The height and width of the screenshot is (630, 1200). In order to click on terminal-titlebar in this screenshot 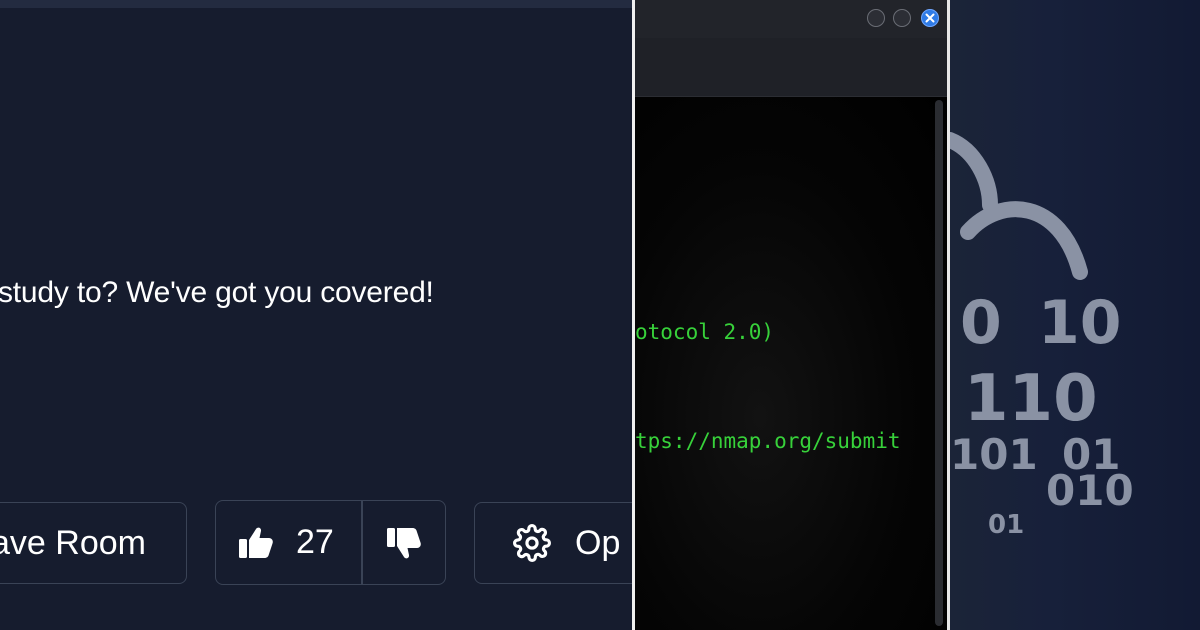, I will do `click(791, 19)`.